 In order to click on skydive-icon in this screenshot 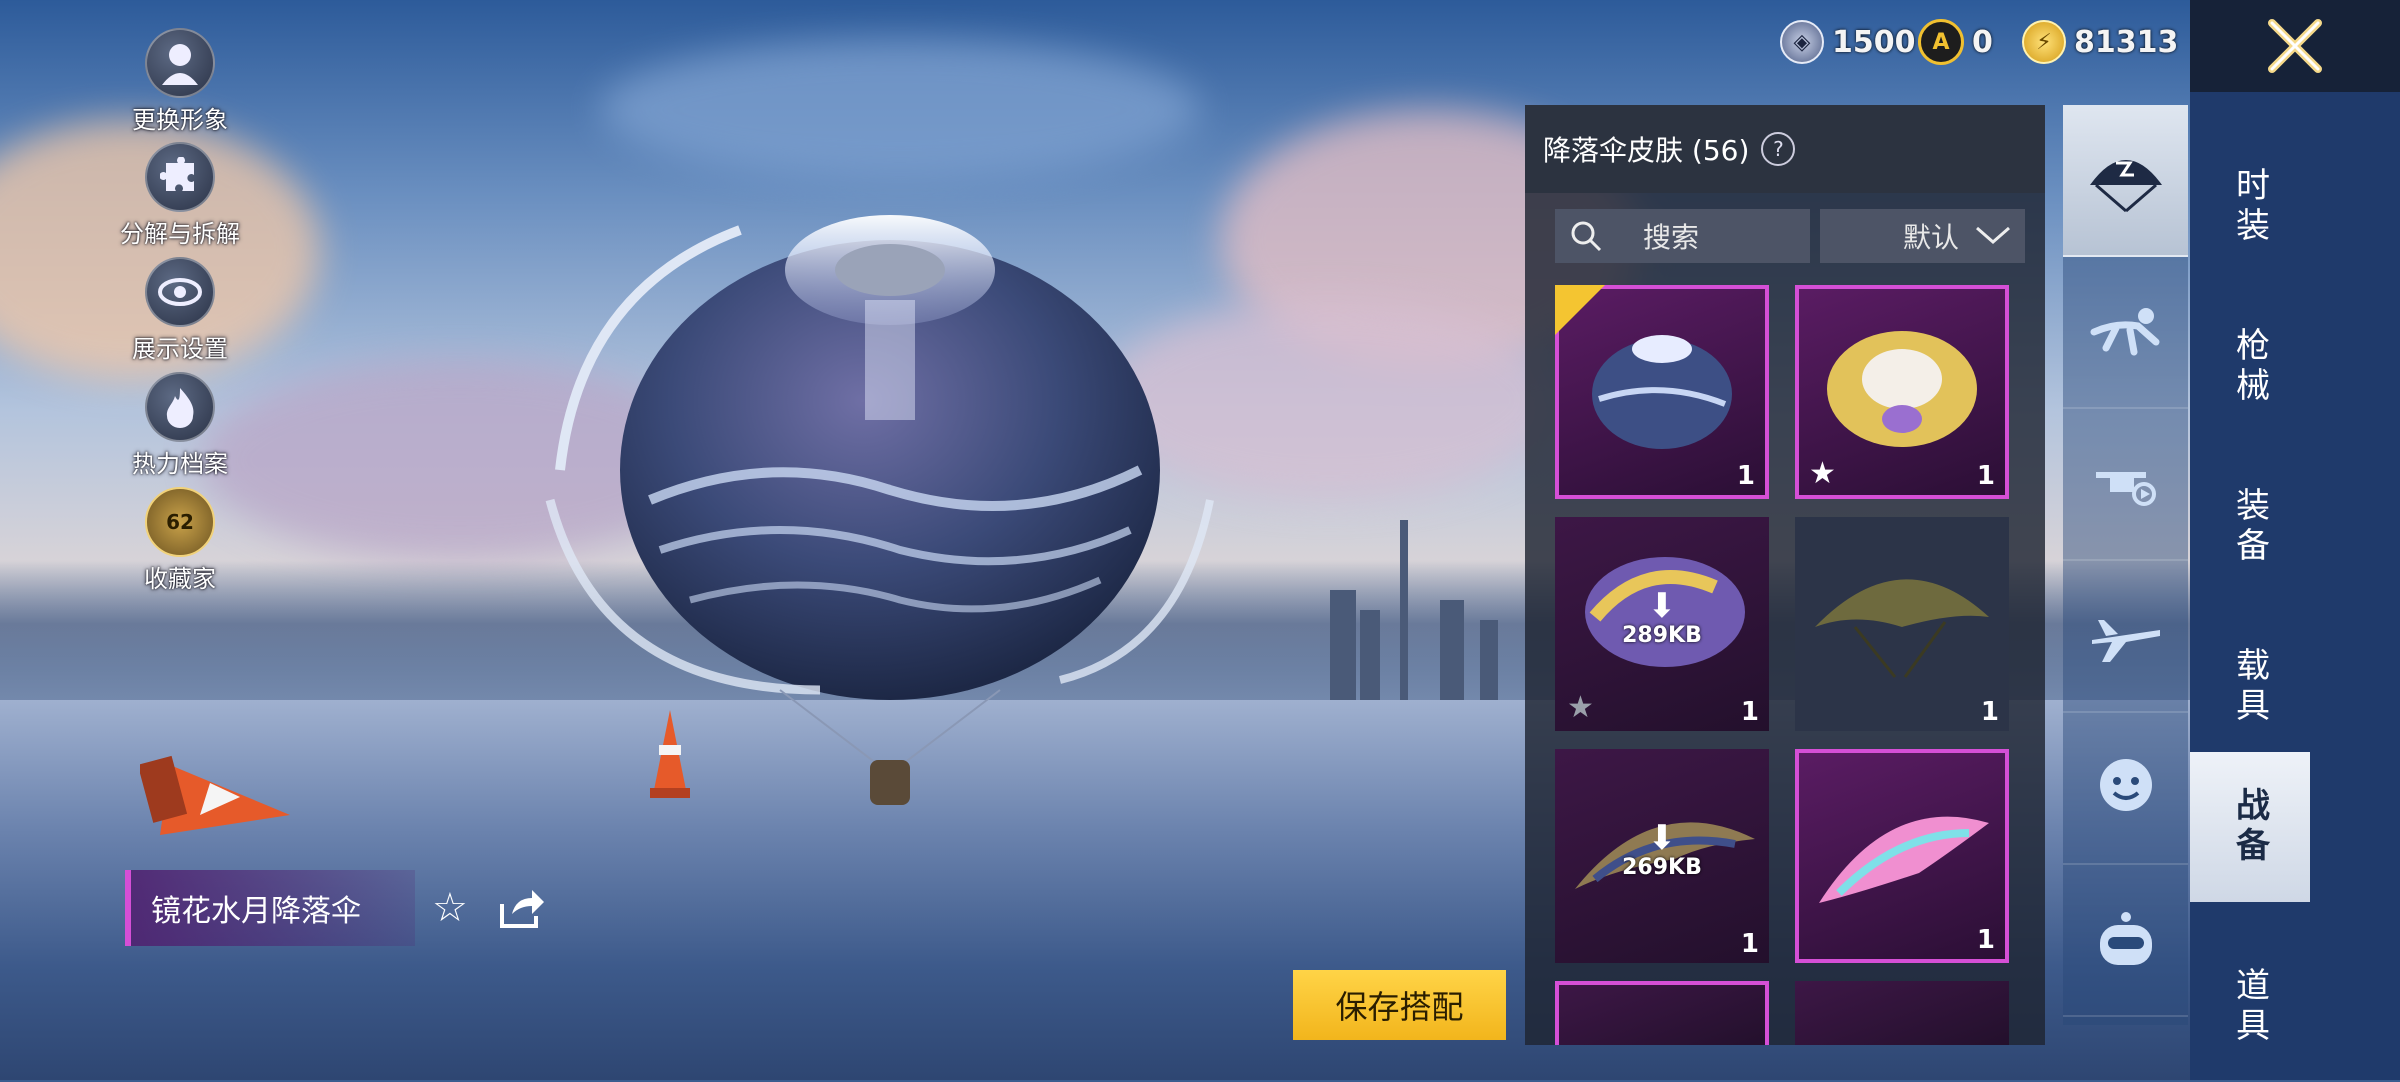, I will do `click(2124, 332)`.